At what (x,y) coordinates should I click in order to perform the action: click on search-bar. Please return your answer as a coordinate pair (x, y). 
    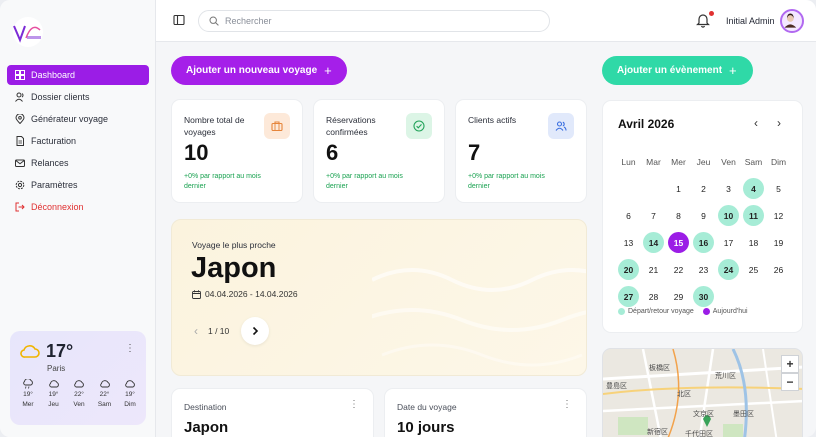
    Looking at the image, I should click on (374, 21).